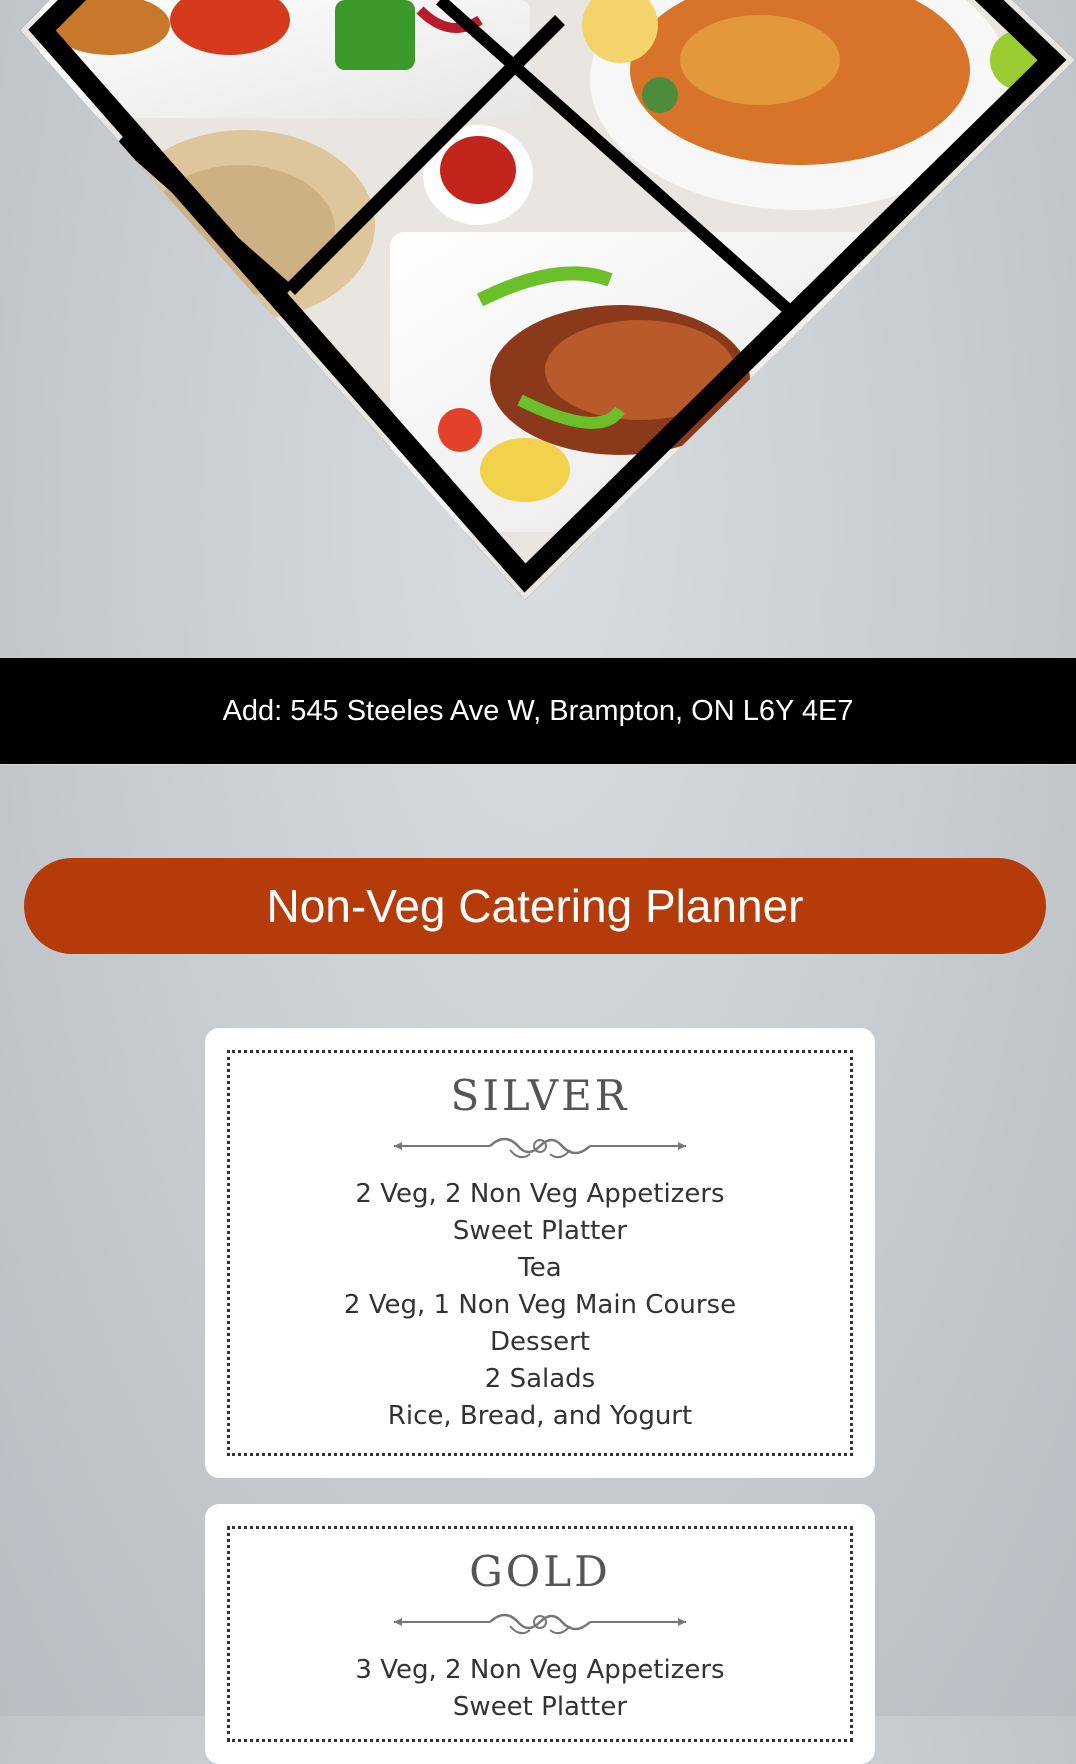 Image resolution: width=1076 pixels, height=1764 pixels. I want to click on menu-item: Tea, so click(540, 1268).